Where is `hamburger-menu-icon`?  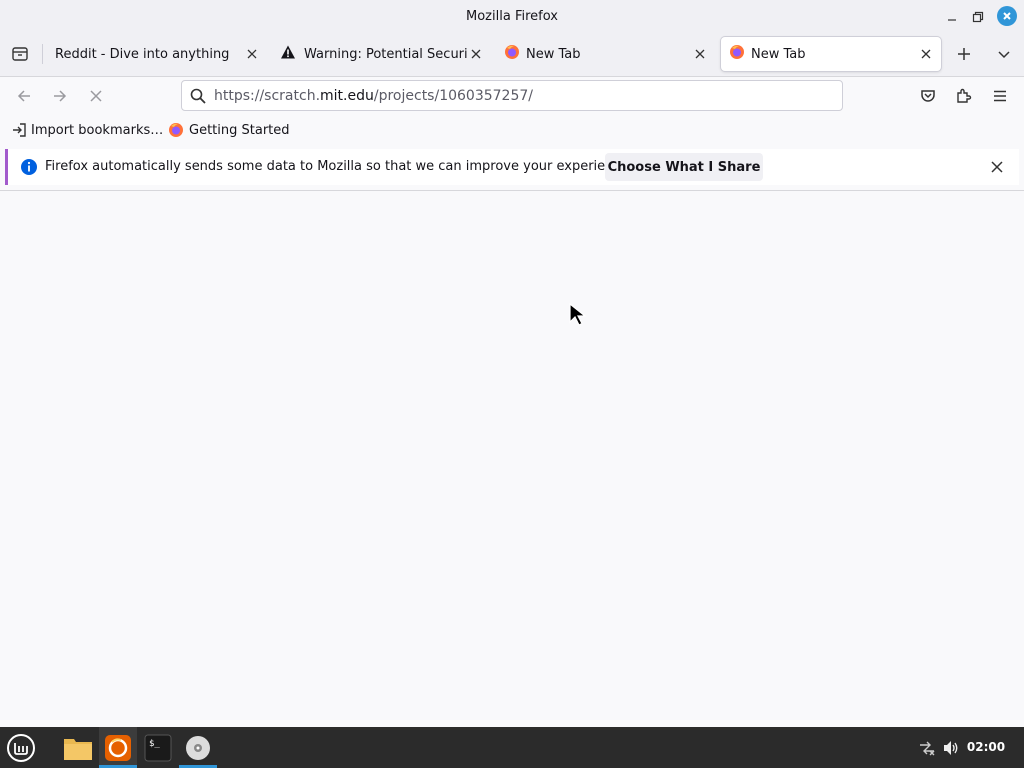 hamburger-menu-icon is located at coordinates (1000, 96).